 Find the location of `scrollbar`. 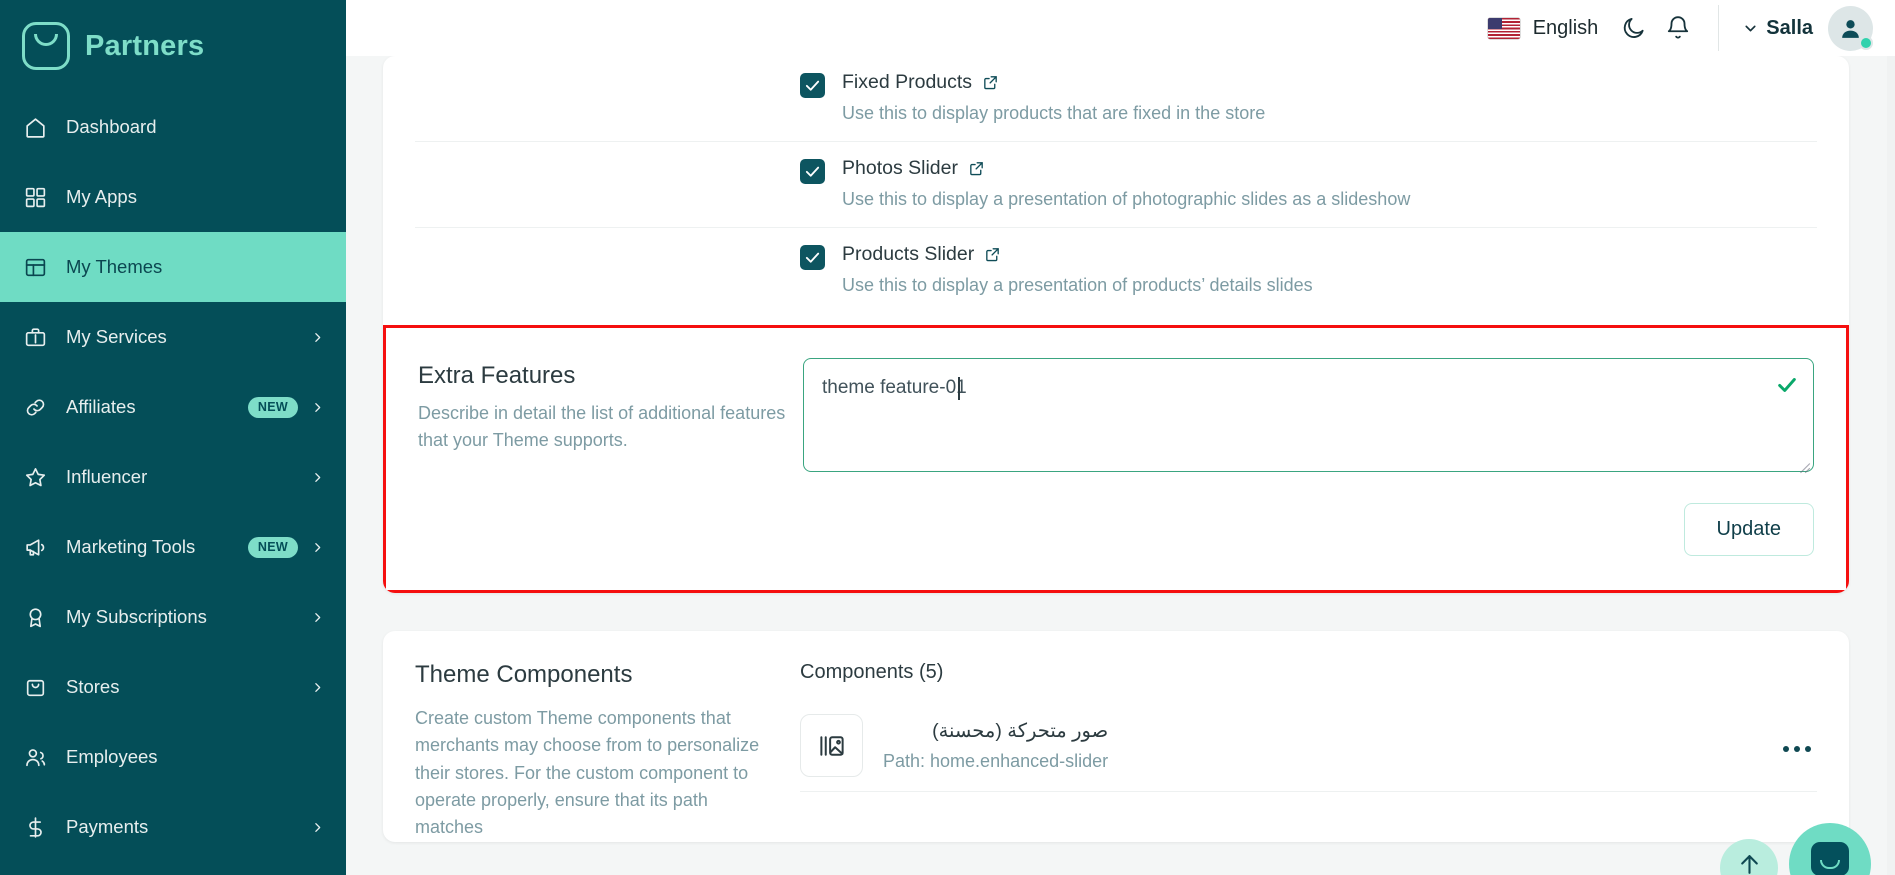

scrollbar is located at coordinates (1891, 465).